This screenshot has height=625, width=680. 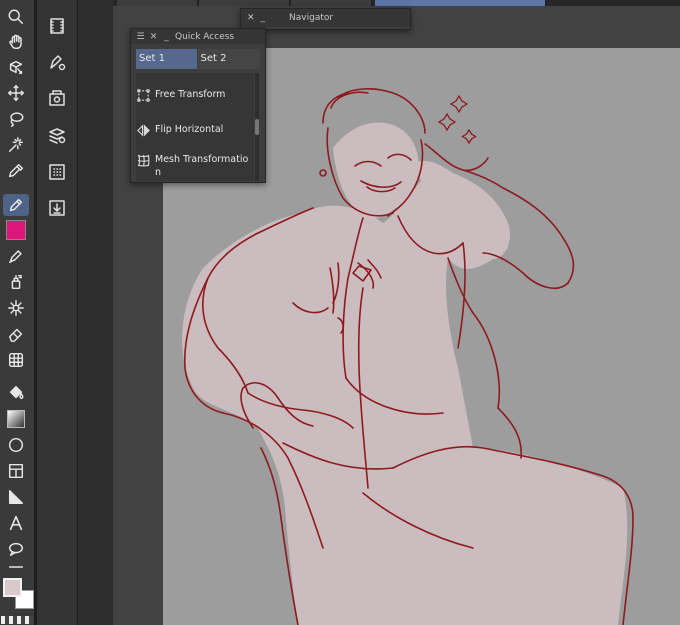 I want to click on balloon-icon, so click(x=16, y=549).